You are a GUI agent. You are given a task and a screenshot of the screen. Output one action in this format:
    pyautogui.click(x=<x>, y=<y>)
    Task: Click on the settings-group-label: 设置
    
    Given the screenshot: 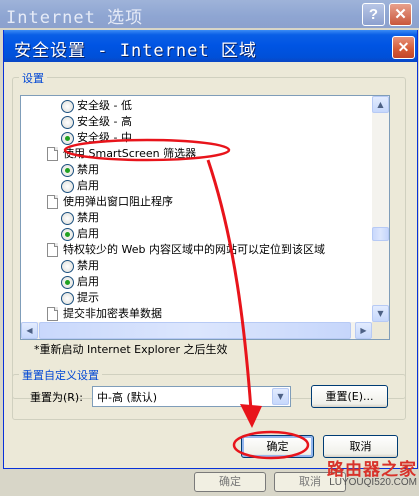 What is the action you would take?
    pyautogui.click(x=33, y=78)
    